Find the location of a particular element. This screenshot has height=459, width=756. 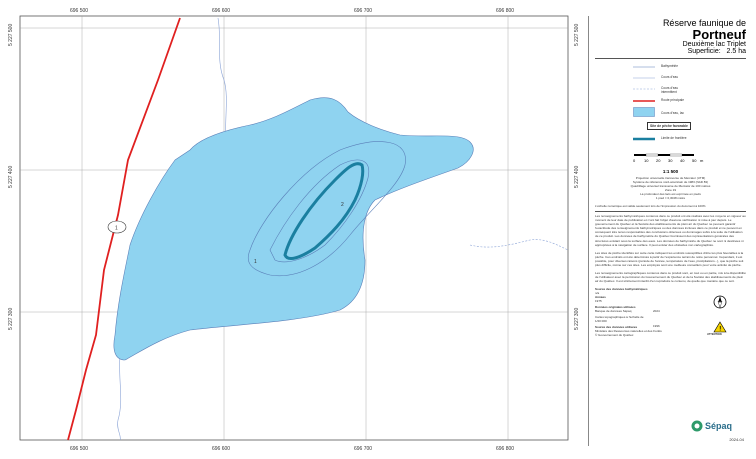

scale-unit: m is located at coordinates (702, 160).